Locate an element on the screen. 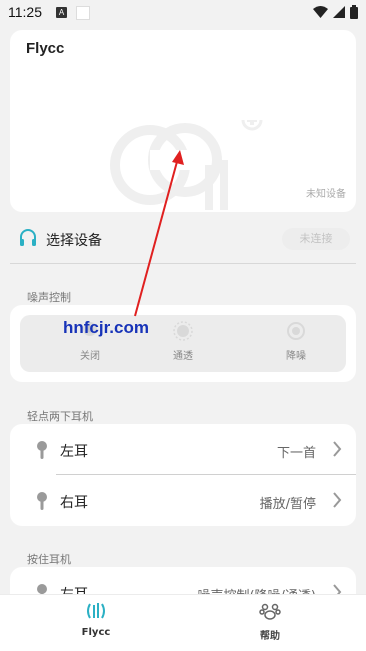 The height and width of the screenshot is (651, 366). tab-flycc: Flycc is located at coordinates (96, 619).